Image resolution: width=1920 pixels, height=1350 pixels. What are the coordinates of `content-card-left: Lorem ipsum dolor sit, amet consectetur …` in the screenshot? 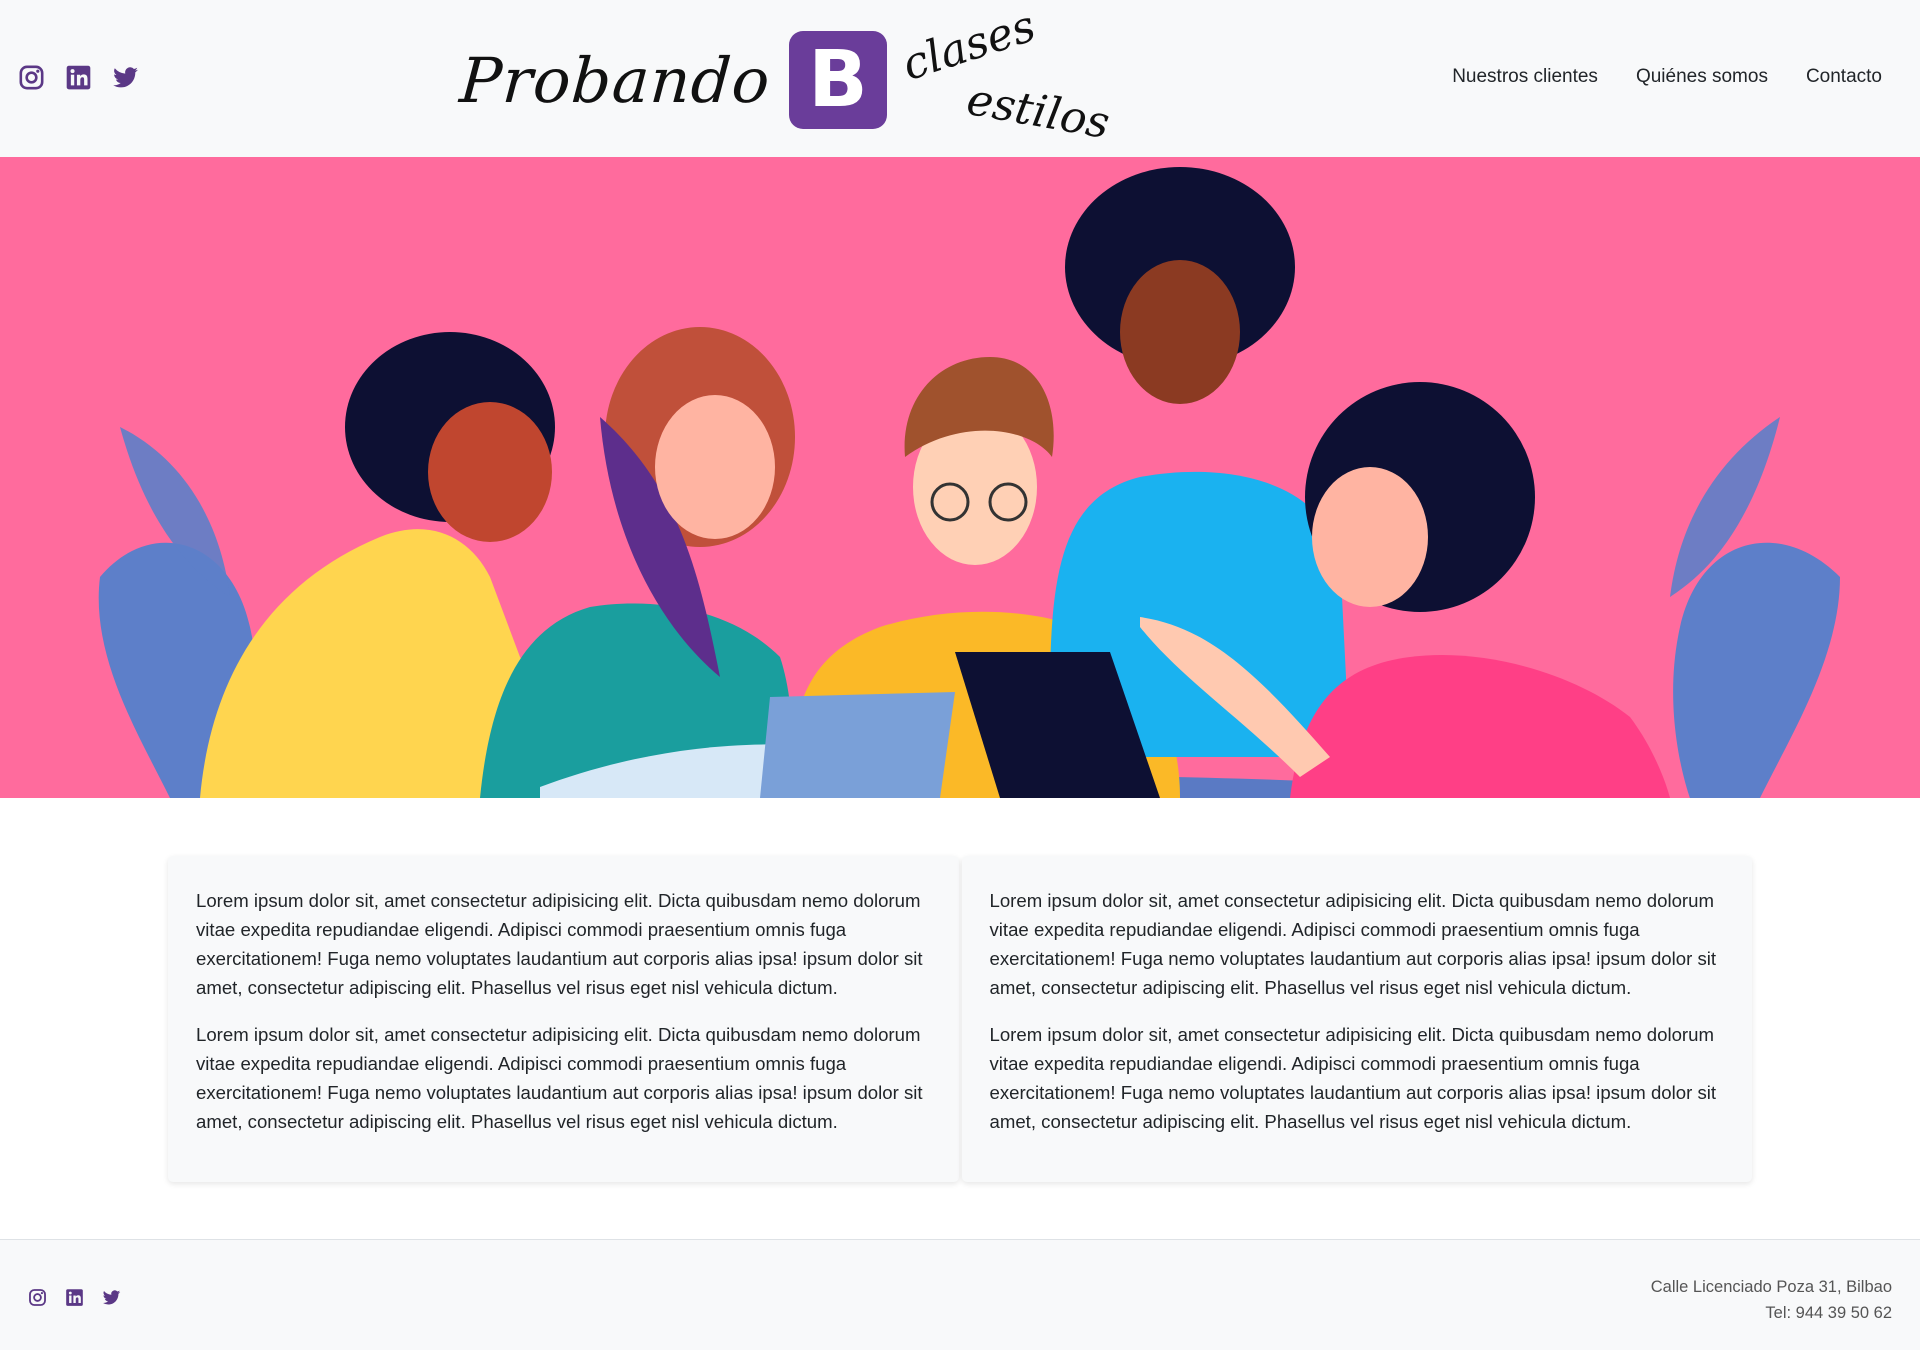 It's located at (563, 1019).